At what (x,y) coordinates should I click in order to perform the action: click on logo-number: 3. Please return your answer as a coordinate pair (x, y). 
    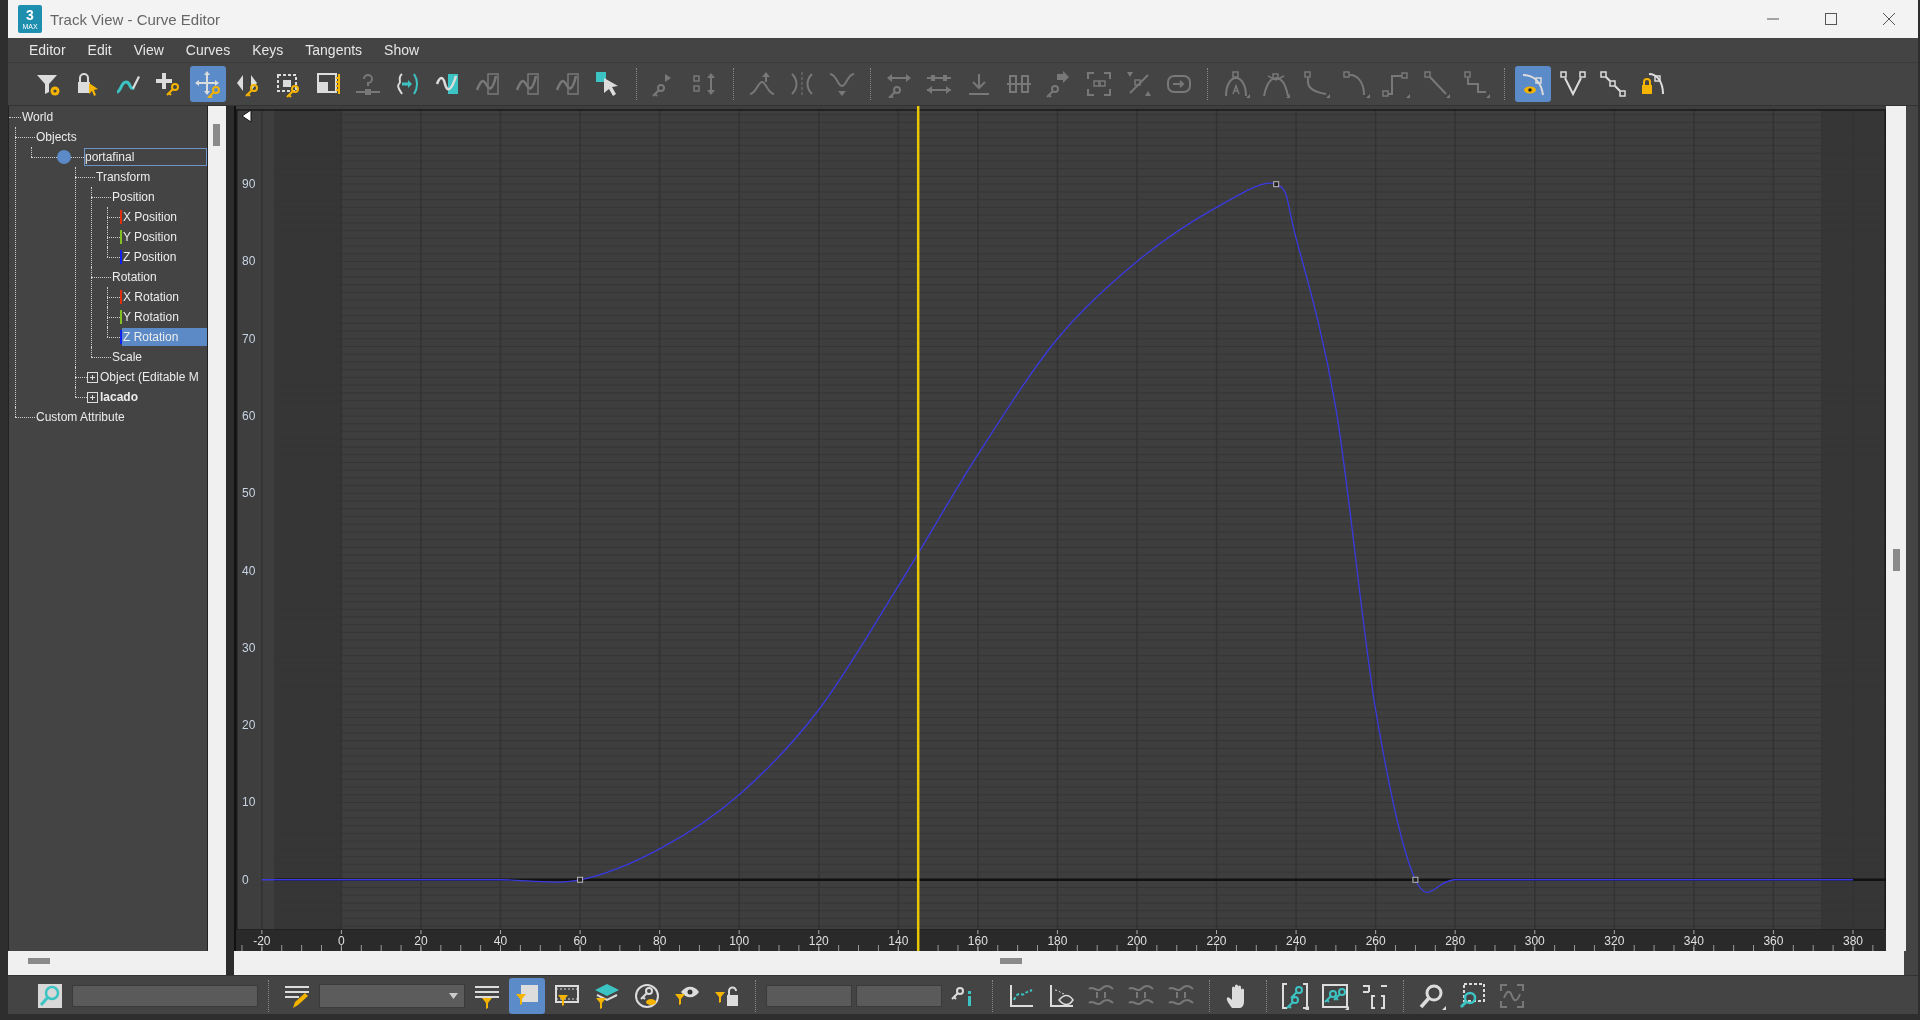
    Looking at the image, I should click on (30, 15).